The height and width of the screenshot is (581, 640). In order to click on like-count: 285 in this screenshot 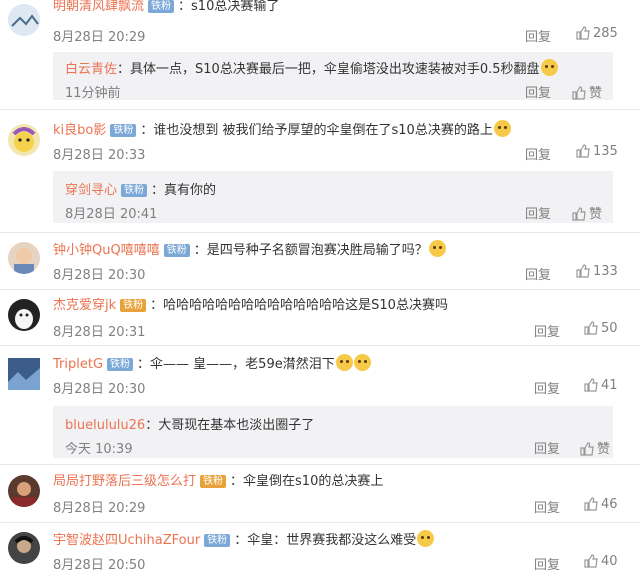, I will do `click(605, 33)`.